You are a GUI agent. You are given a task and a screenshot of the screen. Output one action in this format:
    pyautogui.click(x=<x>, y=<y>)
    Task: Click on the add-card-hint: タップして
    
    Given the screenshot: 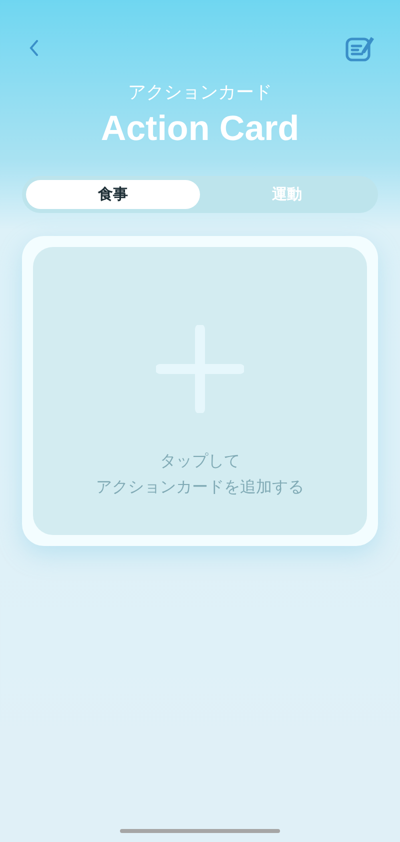 What is the action you would take?
    pyautogui.click(x=200, y=461)
    